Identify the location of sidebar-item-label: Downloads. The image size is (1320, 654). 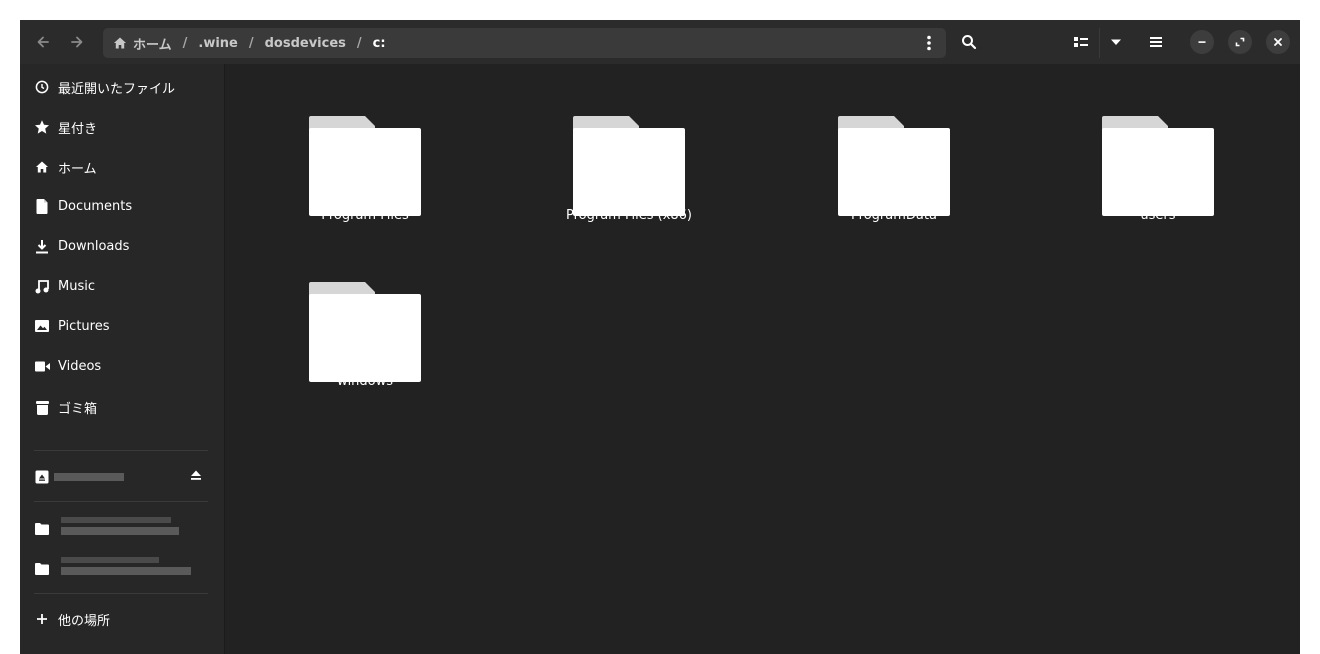
(94, 246).